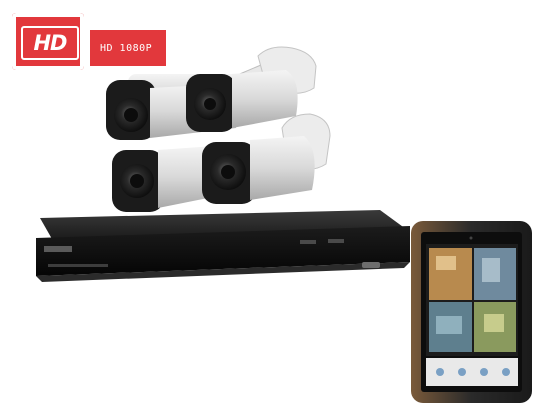  What do you see at coordinates (506, 372) in the screenshot?
I see `app-settings-icon` at bounding box center [506, 372].